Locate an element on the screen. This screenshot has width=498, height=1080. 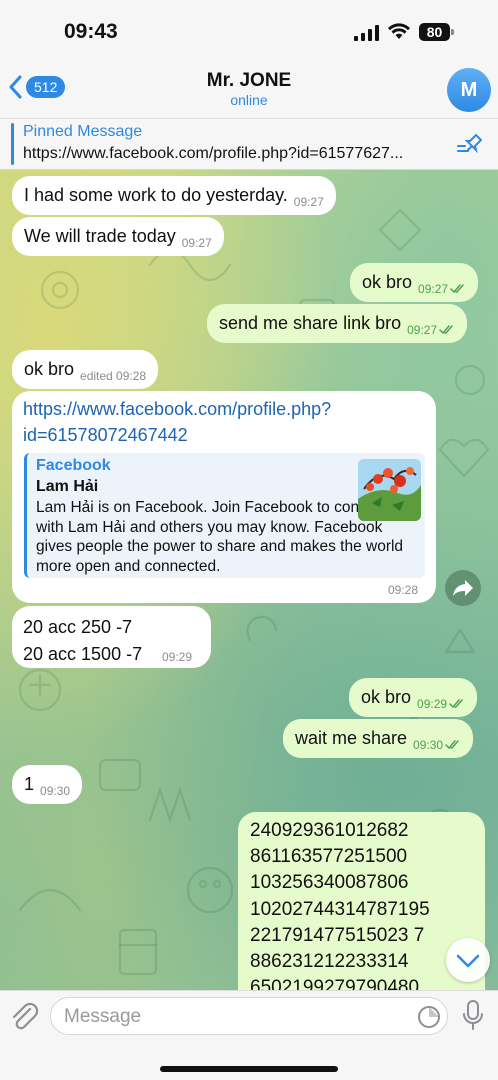
chevron-down-icon is located at coordinates (468, 961).